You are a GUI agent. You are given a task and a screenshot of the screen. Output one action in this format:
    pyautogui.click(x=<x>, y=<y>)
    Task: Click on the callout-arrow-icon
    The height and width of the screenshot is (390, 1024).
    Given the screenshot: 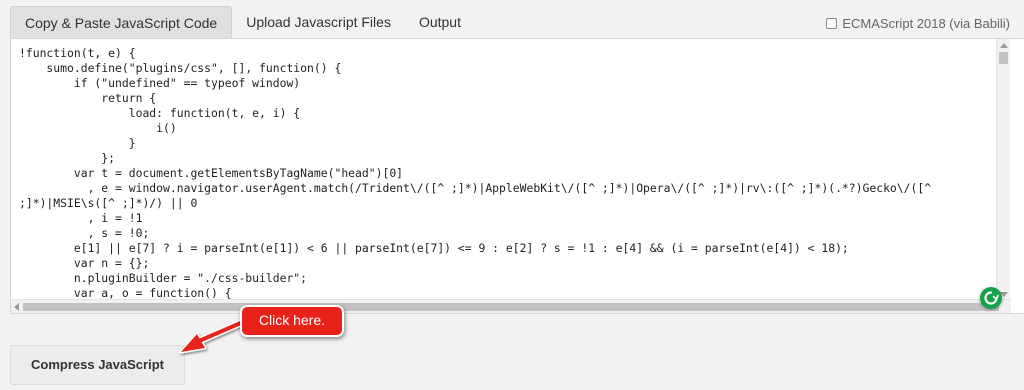 What is the action you would take?
    pyautogui.click(x=213, y=336)
    